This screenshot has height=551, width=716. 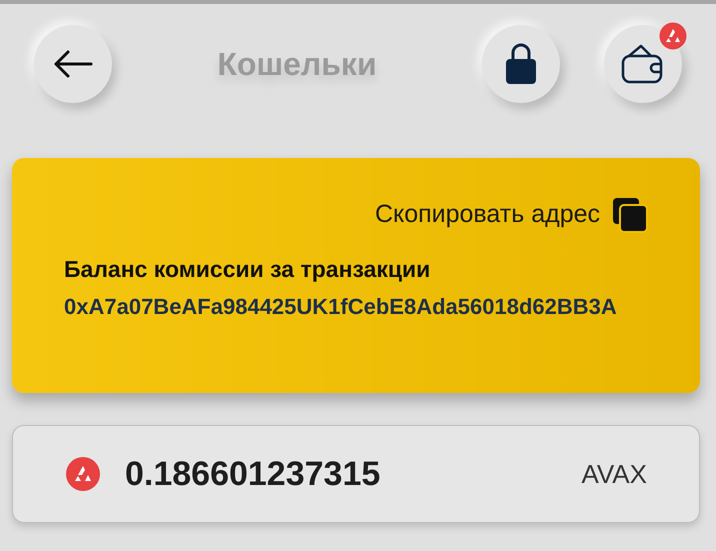 What do you see at coordinates (642, 64) in the screenshot?
I see `wallet-icon` at bounding box center [642, 64].